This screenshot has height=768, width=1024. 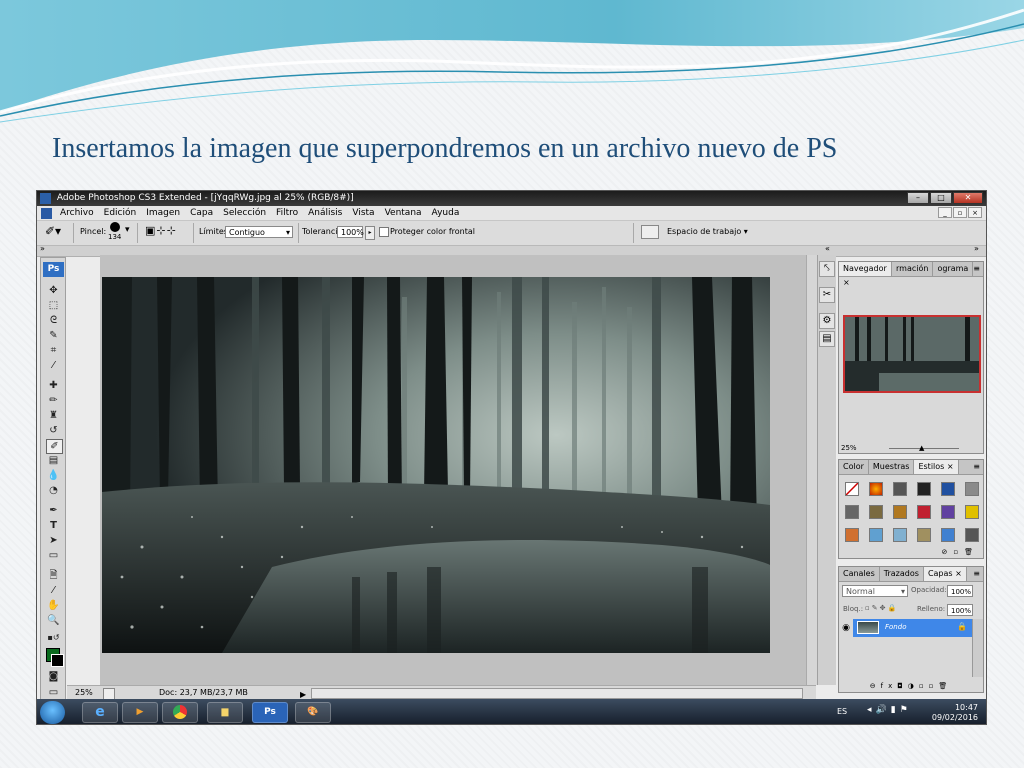 What do you see at coordinates (842, 711) in the screenshot?
I see `language-indicator: ES` at bounding box center [842, 711].